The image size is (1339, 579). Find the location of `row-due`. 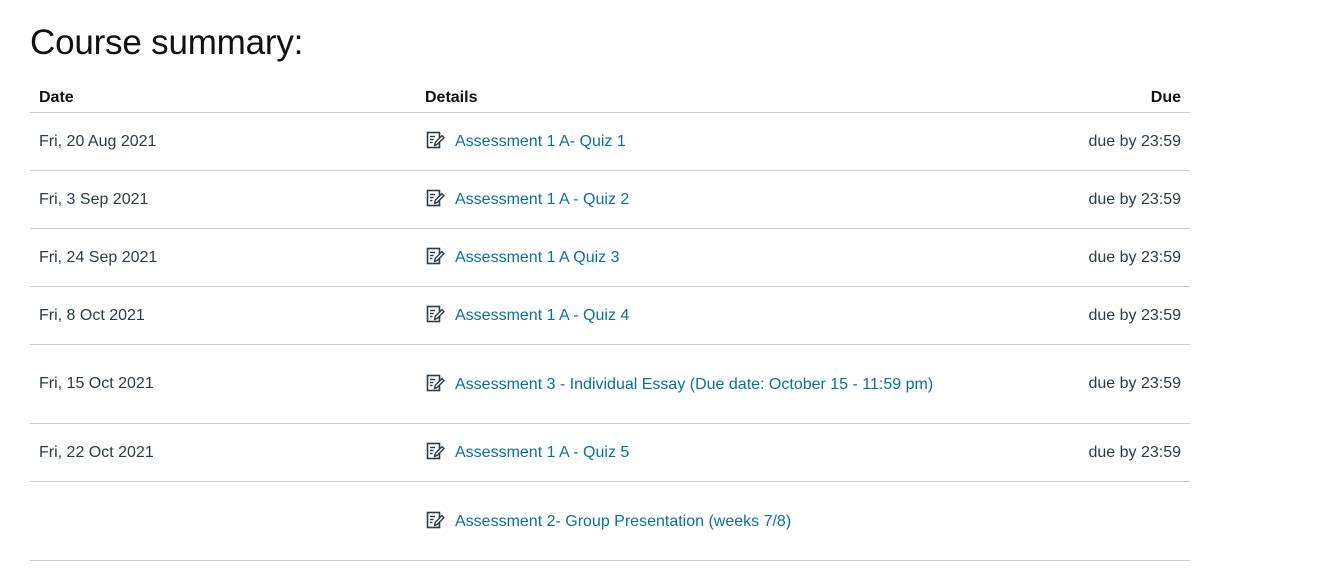

row-due is located at coordinates (1072, 521).